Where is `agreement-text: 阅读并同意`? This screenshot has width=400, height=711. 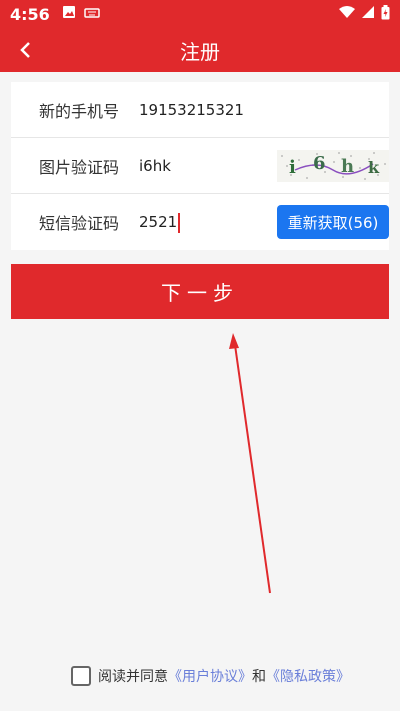
agreement-text: 阅读并同意 is located at coordinates (133, 677).